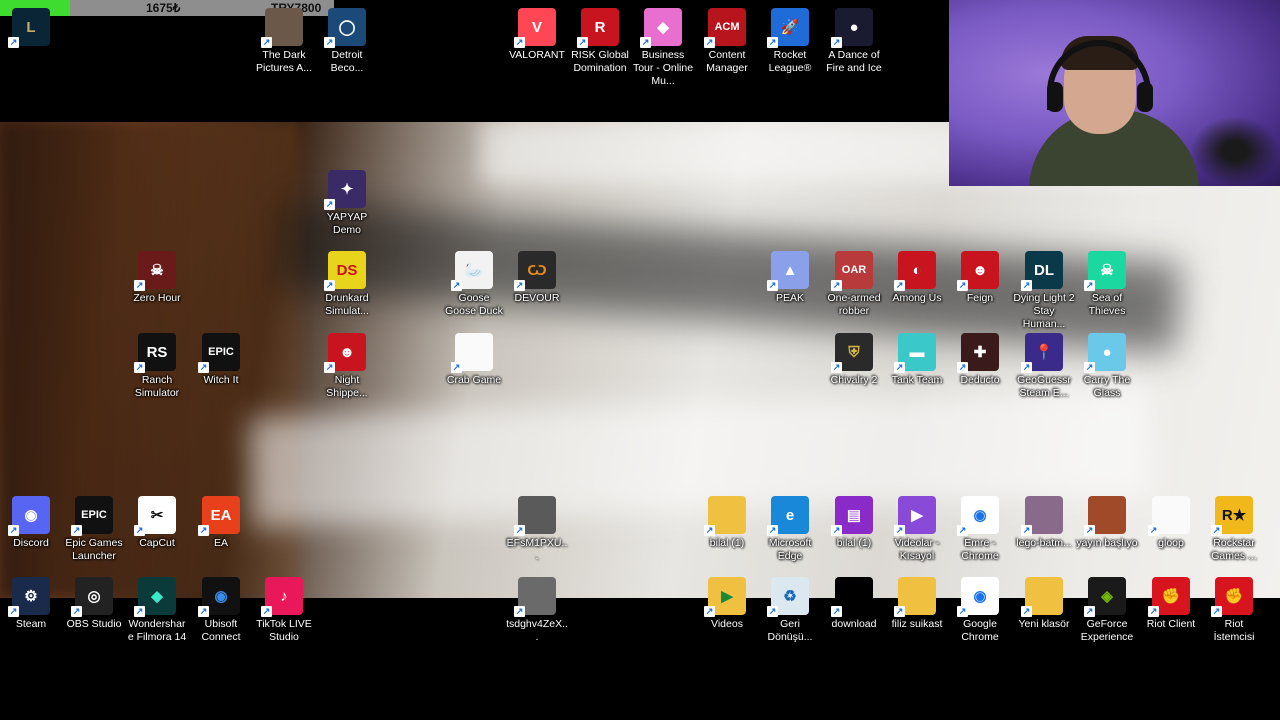 The width and height of the screenshot is (1280, 720). What do you see at coordinates (474, 282) in the screenshot?
I see `desktop-icon-goose: 🦢 ↗ Goose Goose Duck` at bounding box center [474, 282].